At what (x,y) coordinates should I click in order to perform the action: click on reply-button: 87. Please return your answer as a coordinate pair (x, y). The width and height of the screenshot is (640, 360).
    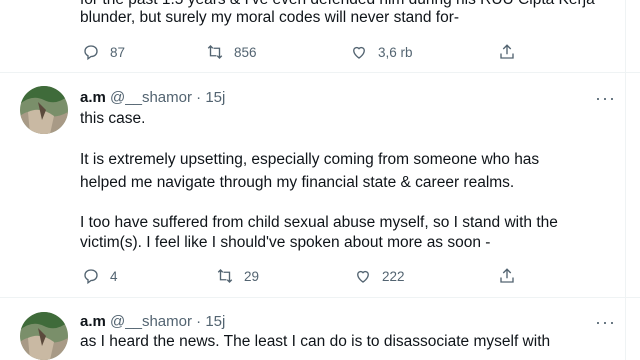
    Looking at the image, I should click on (103, 52).